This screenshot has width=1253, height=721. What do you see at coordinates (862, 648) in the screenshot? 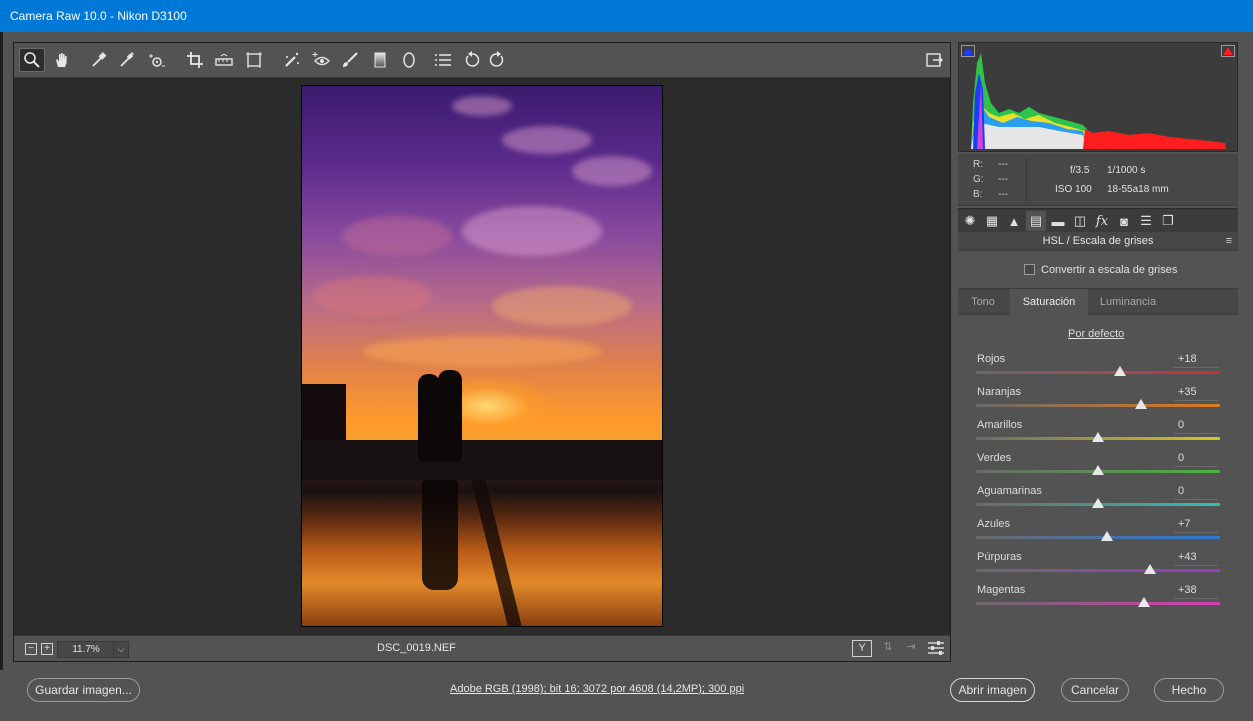
I see `before-after-button: Y` at bounding box center [862, 648].